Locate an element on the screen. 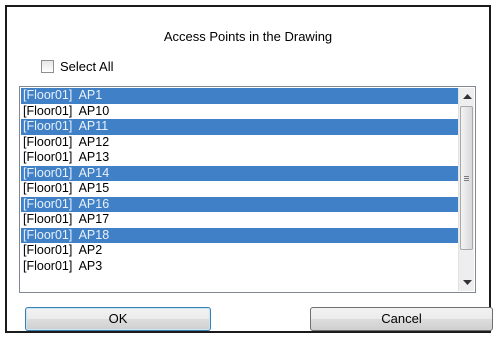 The height and width of the screenshot is (341, 498). list-item: [Floor01] AP12 is located at coordinates (239, 143).